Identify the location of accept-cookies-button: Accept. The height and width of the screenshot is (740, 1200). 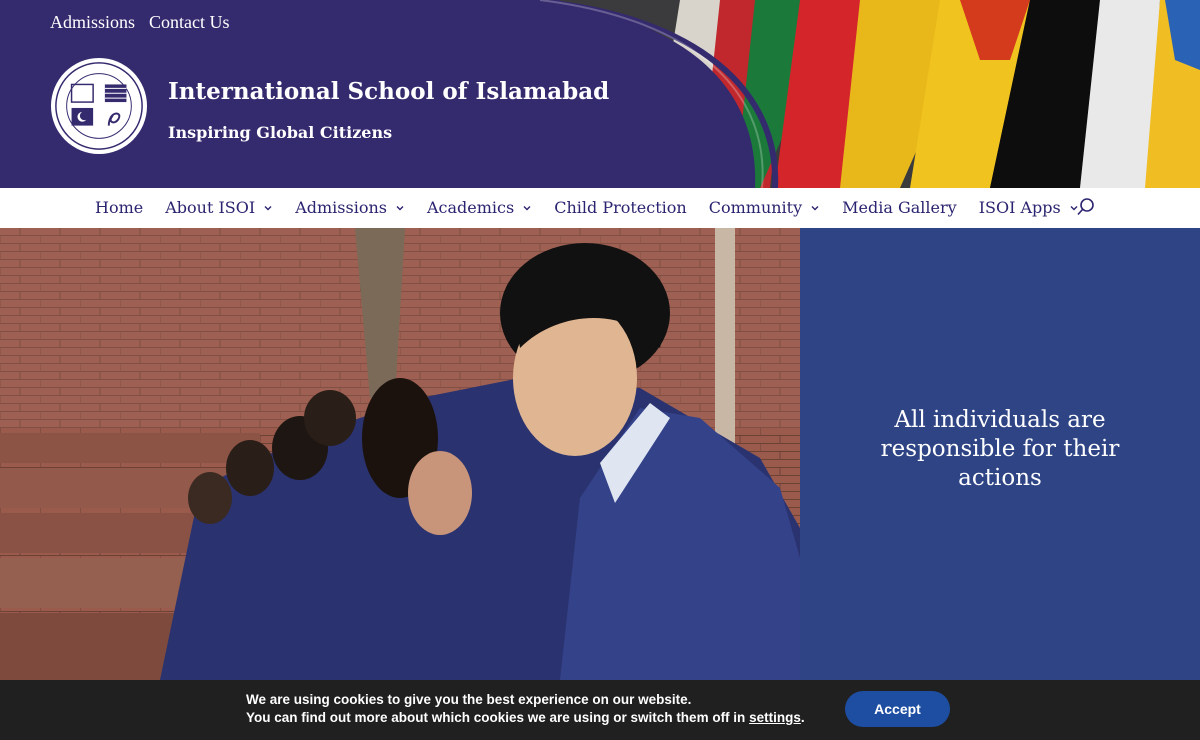
(897, 709).